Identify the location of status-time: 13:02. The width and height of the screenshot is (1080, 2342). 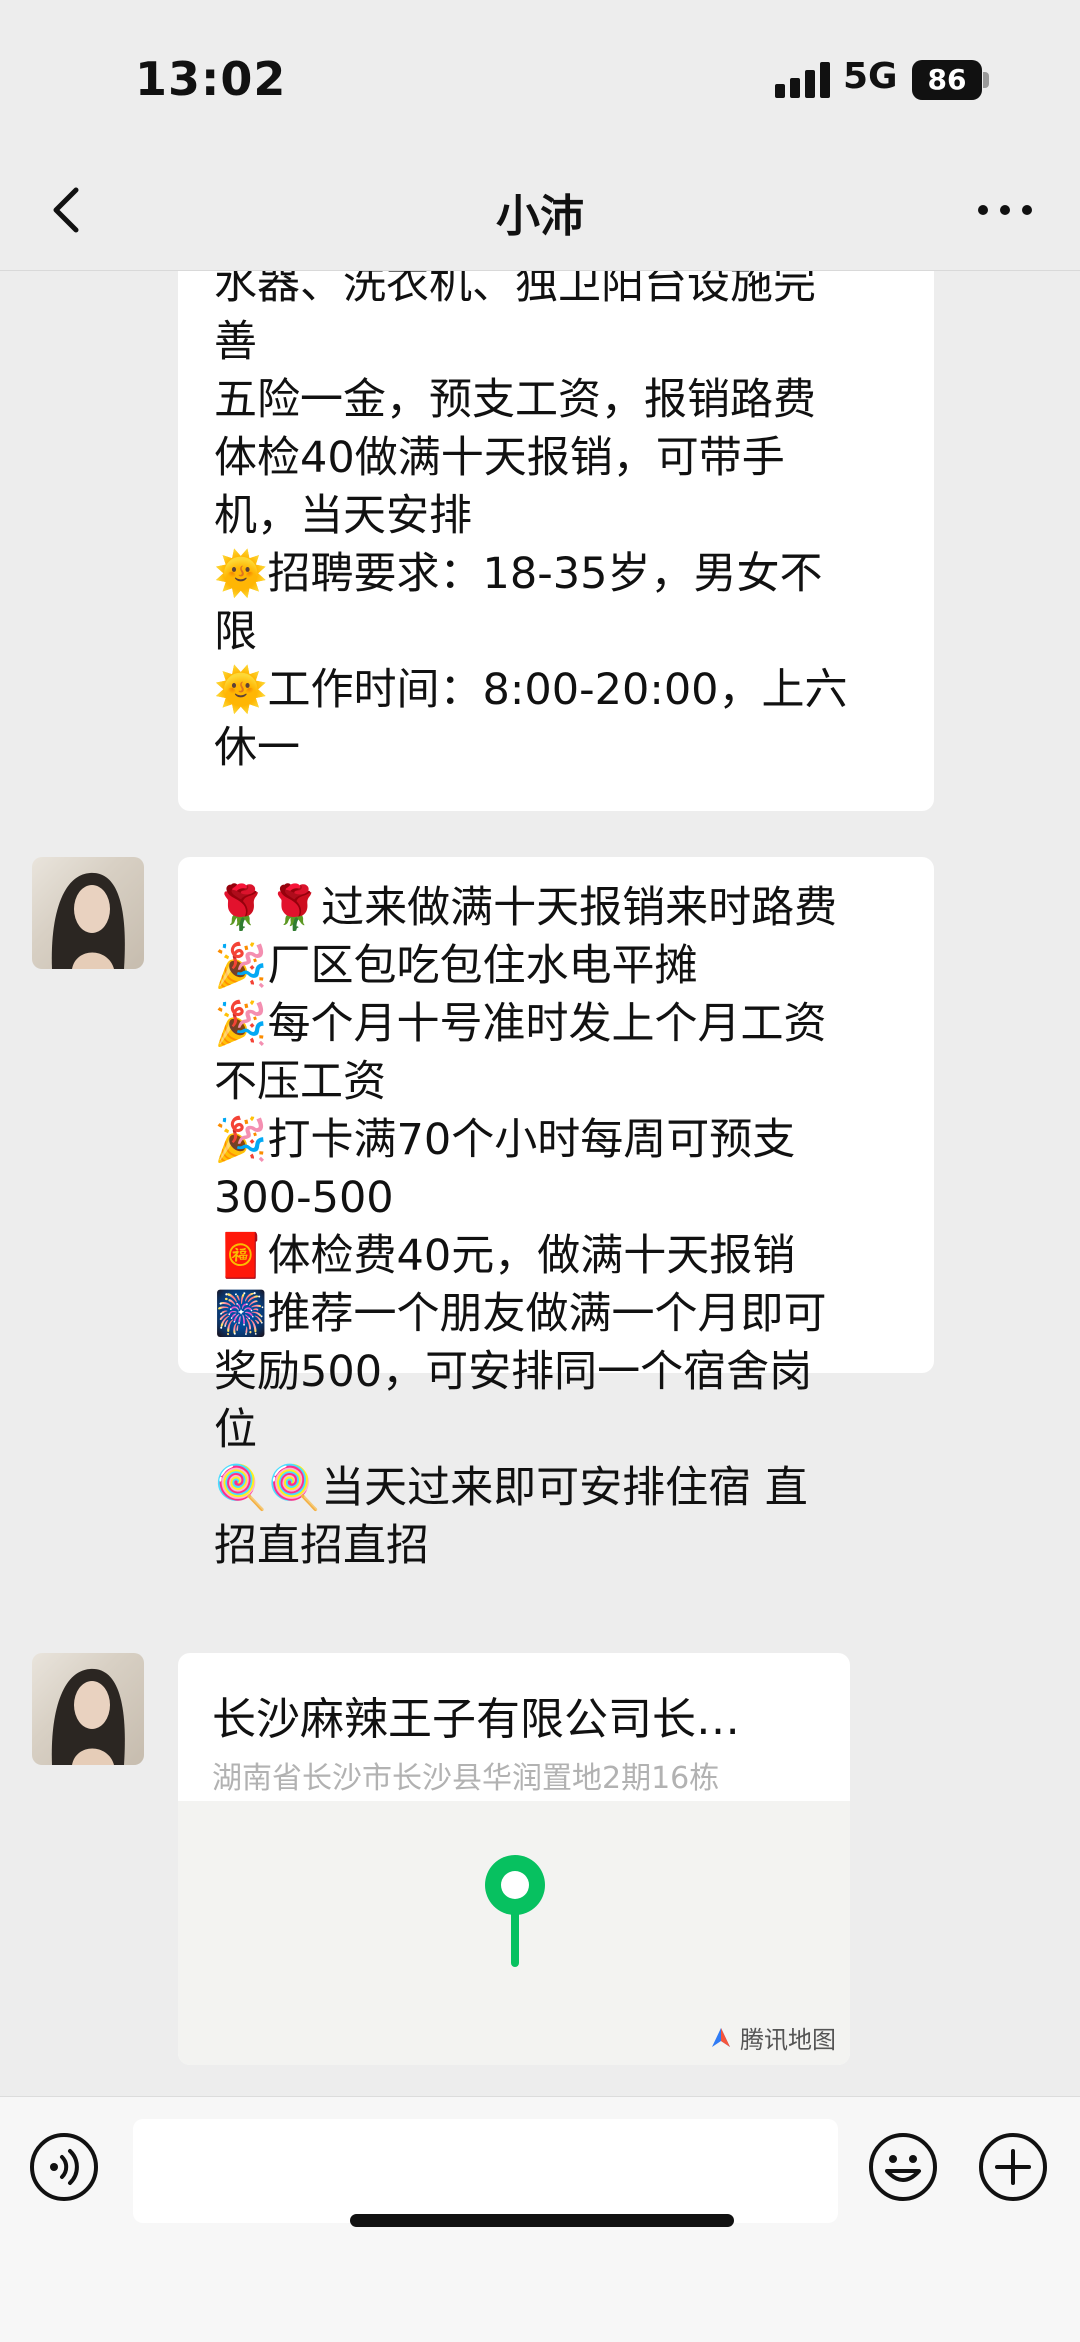
(211, 79).